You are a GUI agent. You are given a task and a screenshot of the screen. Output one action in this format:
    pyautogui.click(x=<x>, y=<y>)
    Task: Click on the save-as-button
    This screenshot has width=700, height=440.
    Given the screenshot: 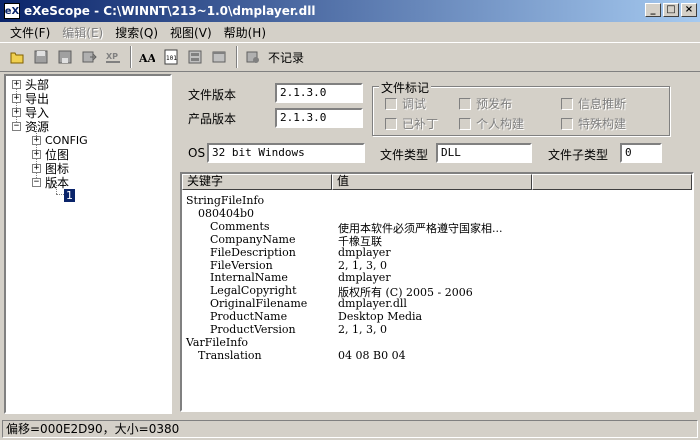 What is the action you would take?
    pyautogui.click(x=65, y=57)
    